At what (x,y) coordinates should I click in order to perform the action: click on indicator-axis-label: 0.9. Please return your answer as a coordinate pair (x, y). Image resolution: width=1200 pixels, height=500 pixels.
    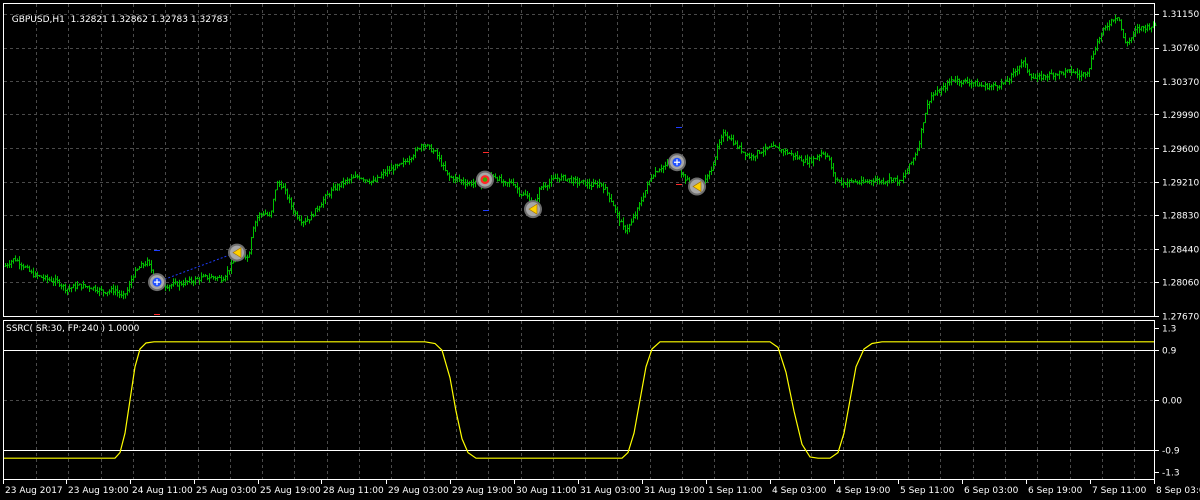
    Looking at the image, I should click on (1169, 352).